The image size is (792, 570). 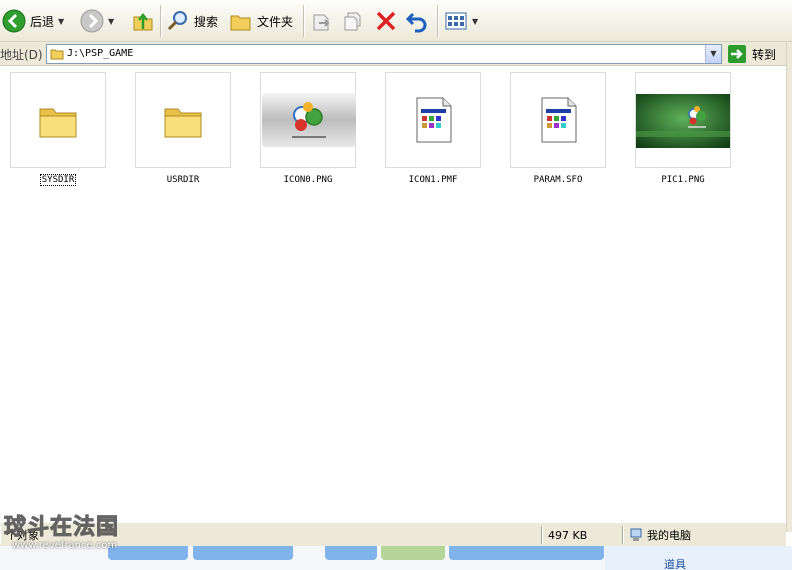 I want to click on soccer-field-image, so click(x=683, y=121).